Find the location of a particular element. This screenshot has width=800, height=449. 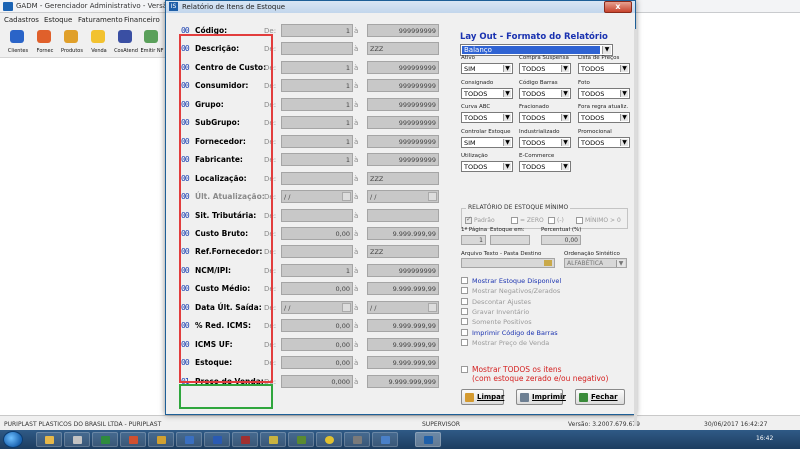

estoque-minimo-maior-checkbox is located at coordinates (579, 220).